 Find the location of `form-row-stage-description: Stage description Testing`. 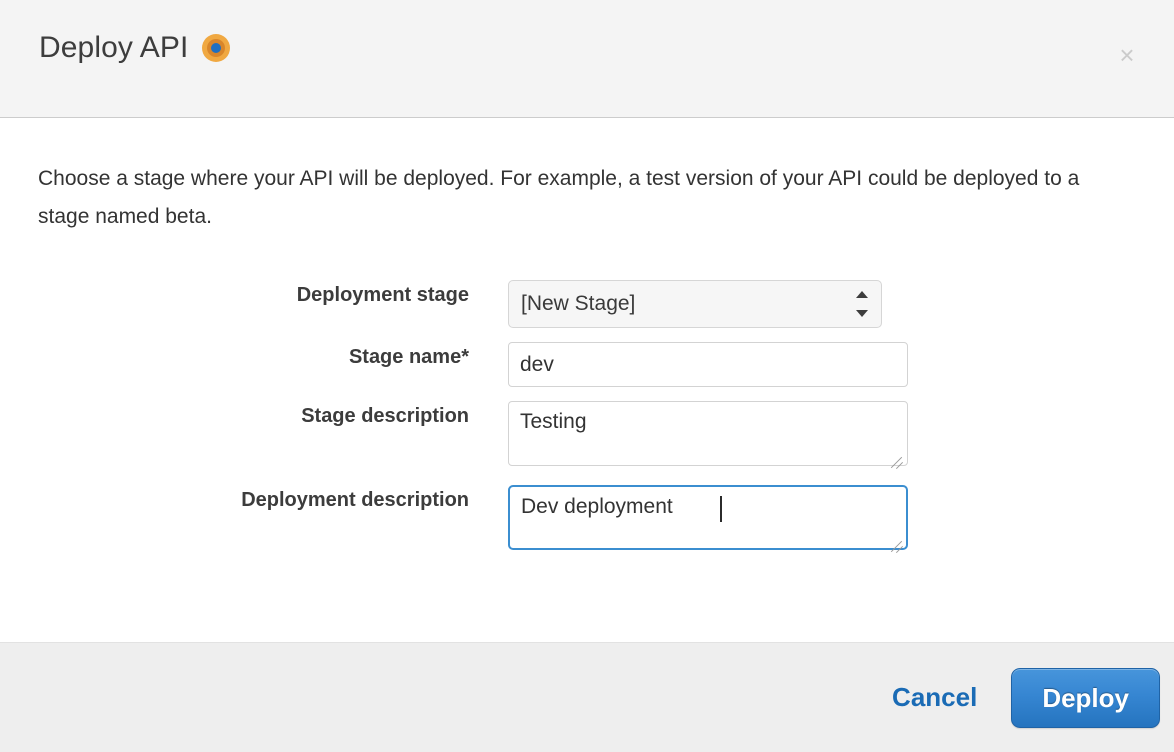

form-row-stage-description: Stage description Testing is located at coordinates (587, 436).